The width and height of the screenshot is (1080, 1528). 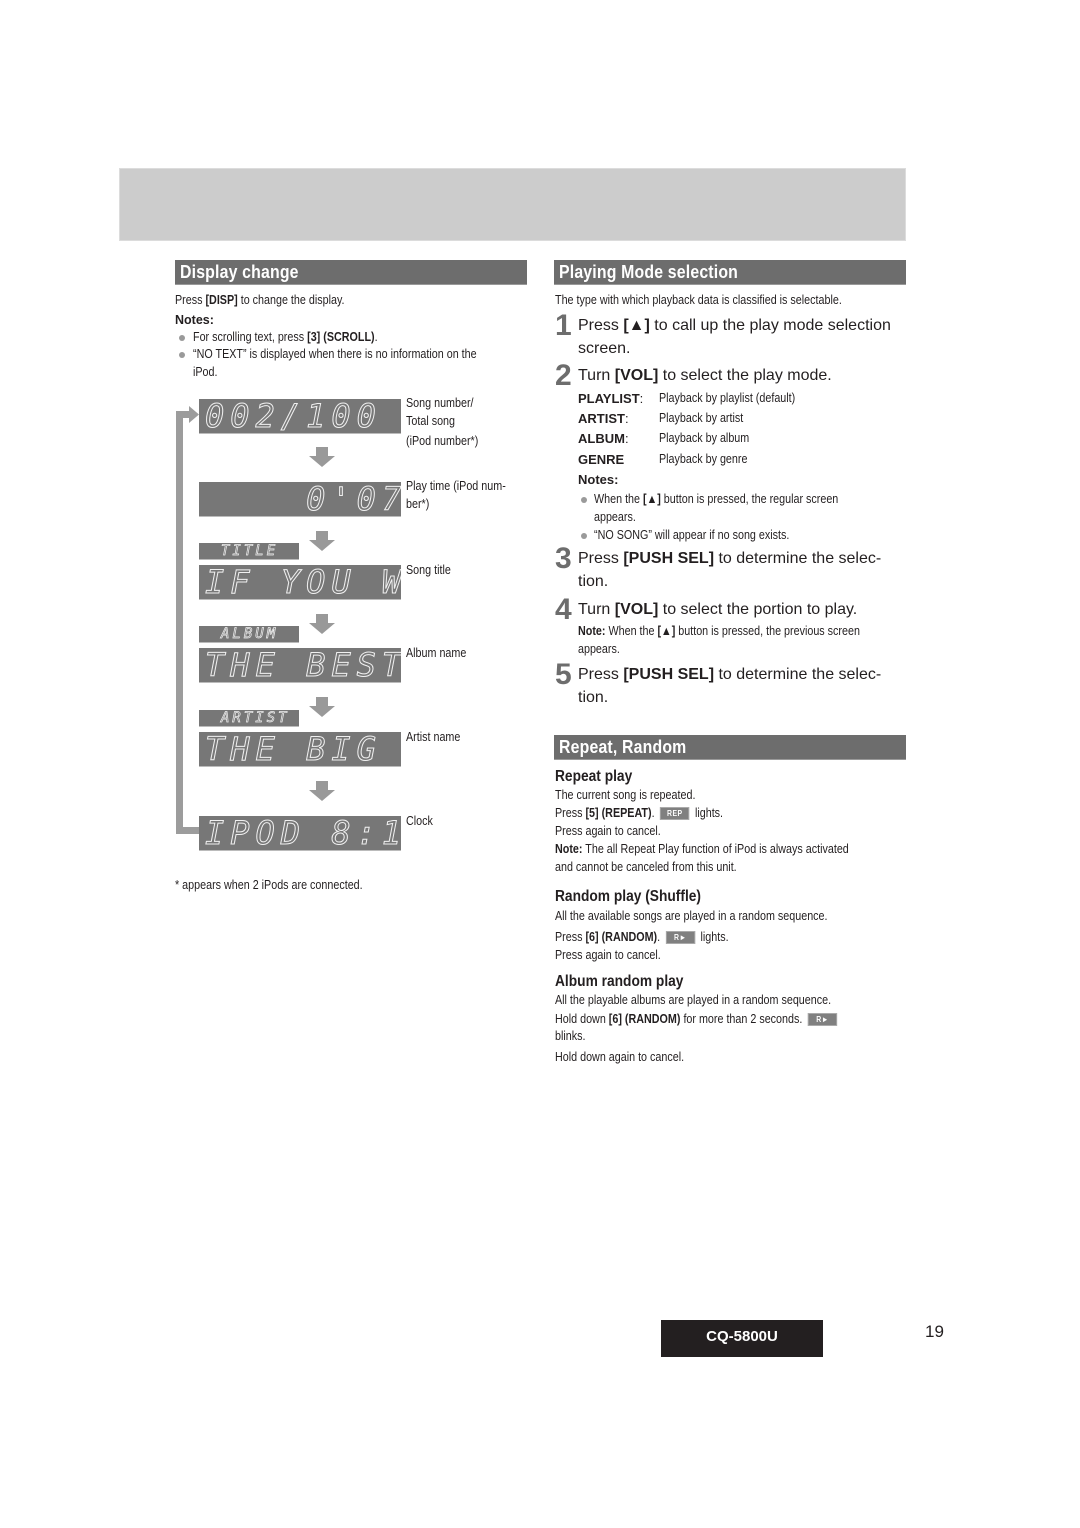 I want to click on section-heading-display-change: Display change, so click(x=351, y=272).